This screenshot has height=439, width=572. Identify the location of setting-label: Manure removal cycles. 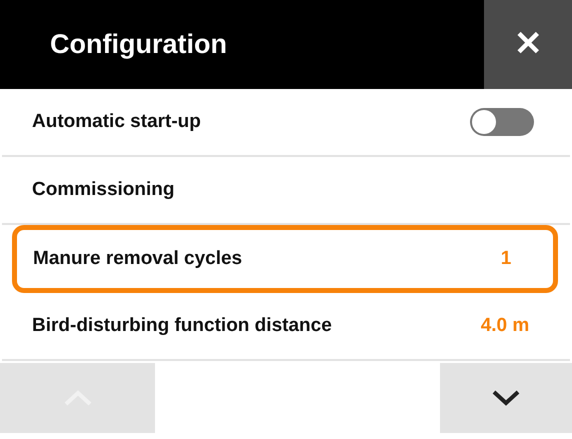
(137, 258).